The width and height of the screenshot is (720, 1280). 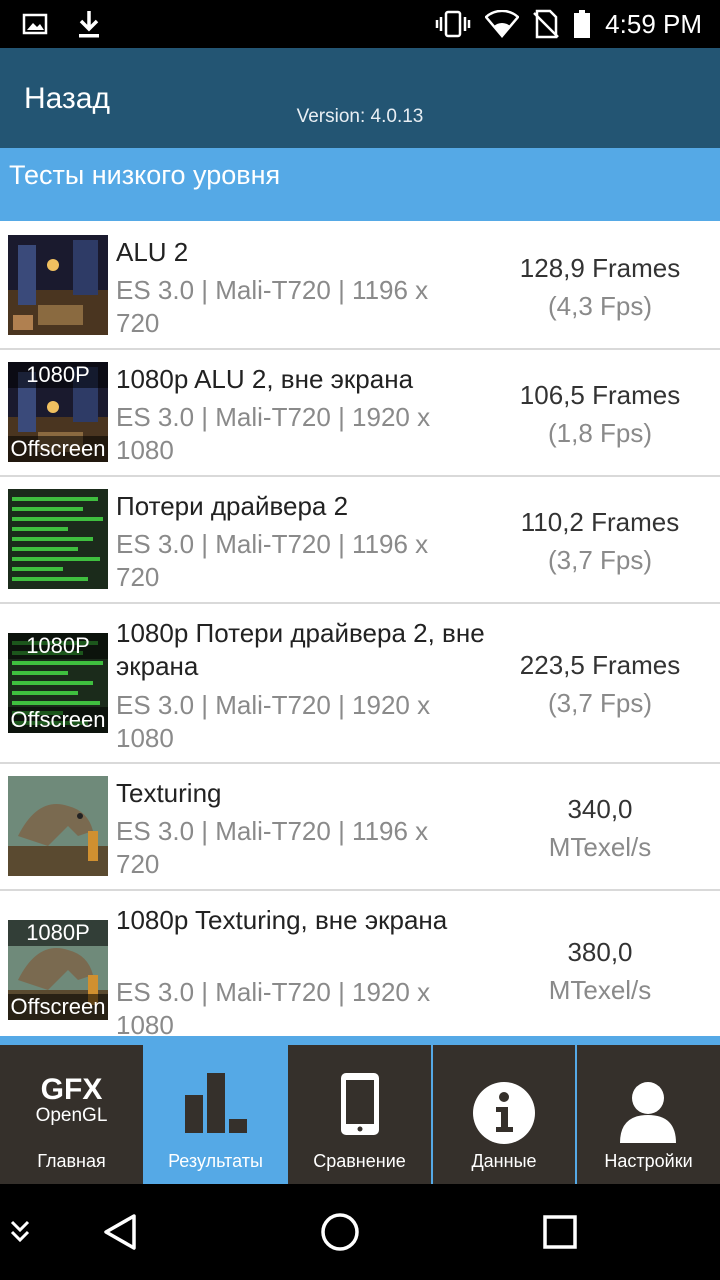 I want to click on driver-offscreen-thumbnail: 1080P Offscreen, so click(x=58, y=683).